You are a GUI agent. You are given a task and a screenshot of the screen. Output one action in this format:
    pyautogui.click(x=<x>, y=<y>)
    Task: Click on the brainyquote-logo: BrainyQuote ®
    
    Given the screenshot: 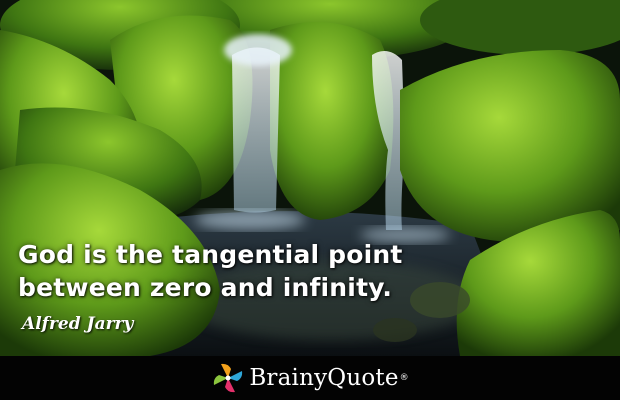 What is the action you would take?
    pyautogui.click(x=310, y=378)
    